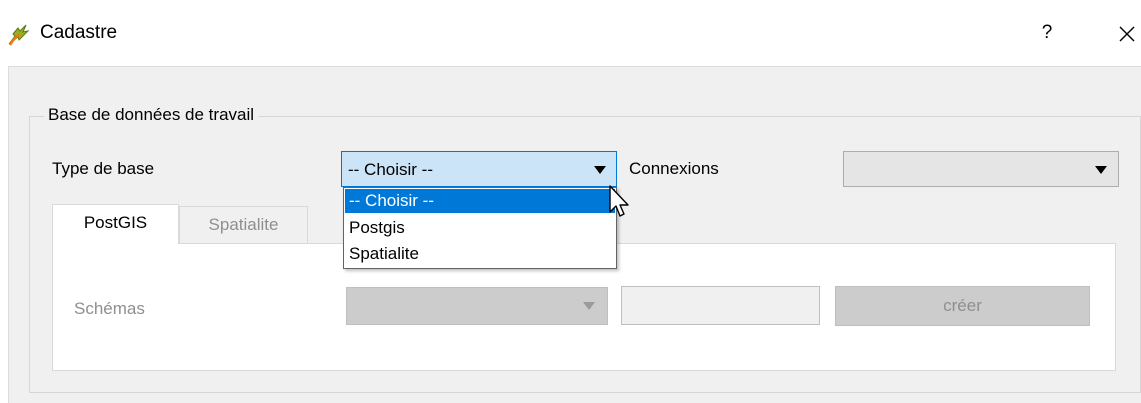 This screenshot has height=403, width=1141. I want to click on tab-spatialite: Spatialite, so click(243, 225).